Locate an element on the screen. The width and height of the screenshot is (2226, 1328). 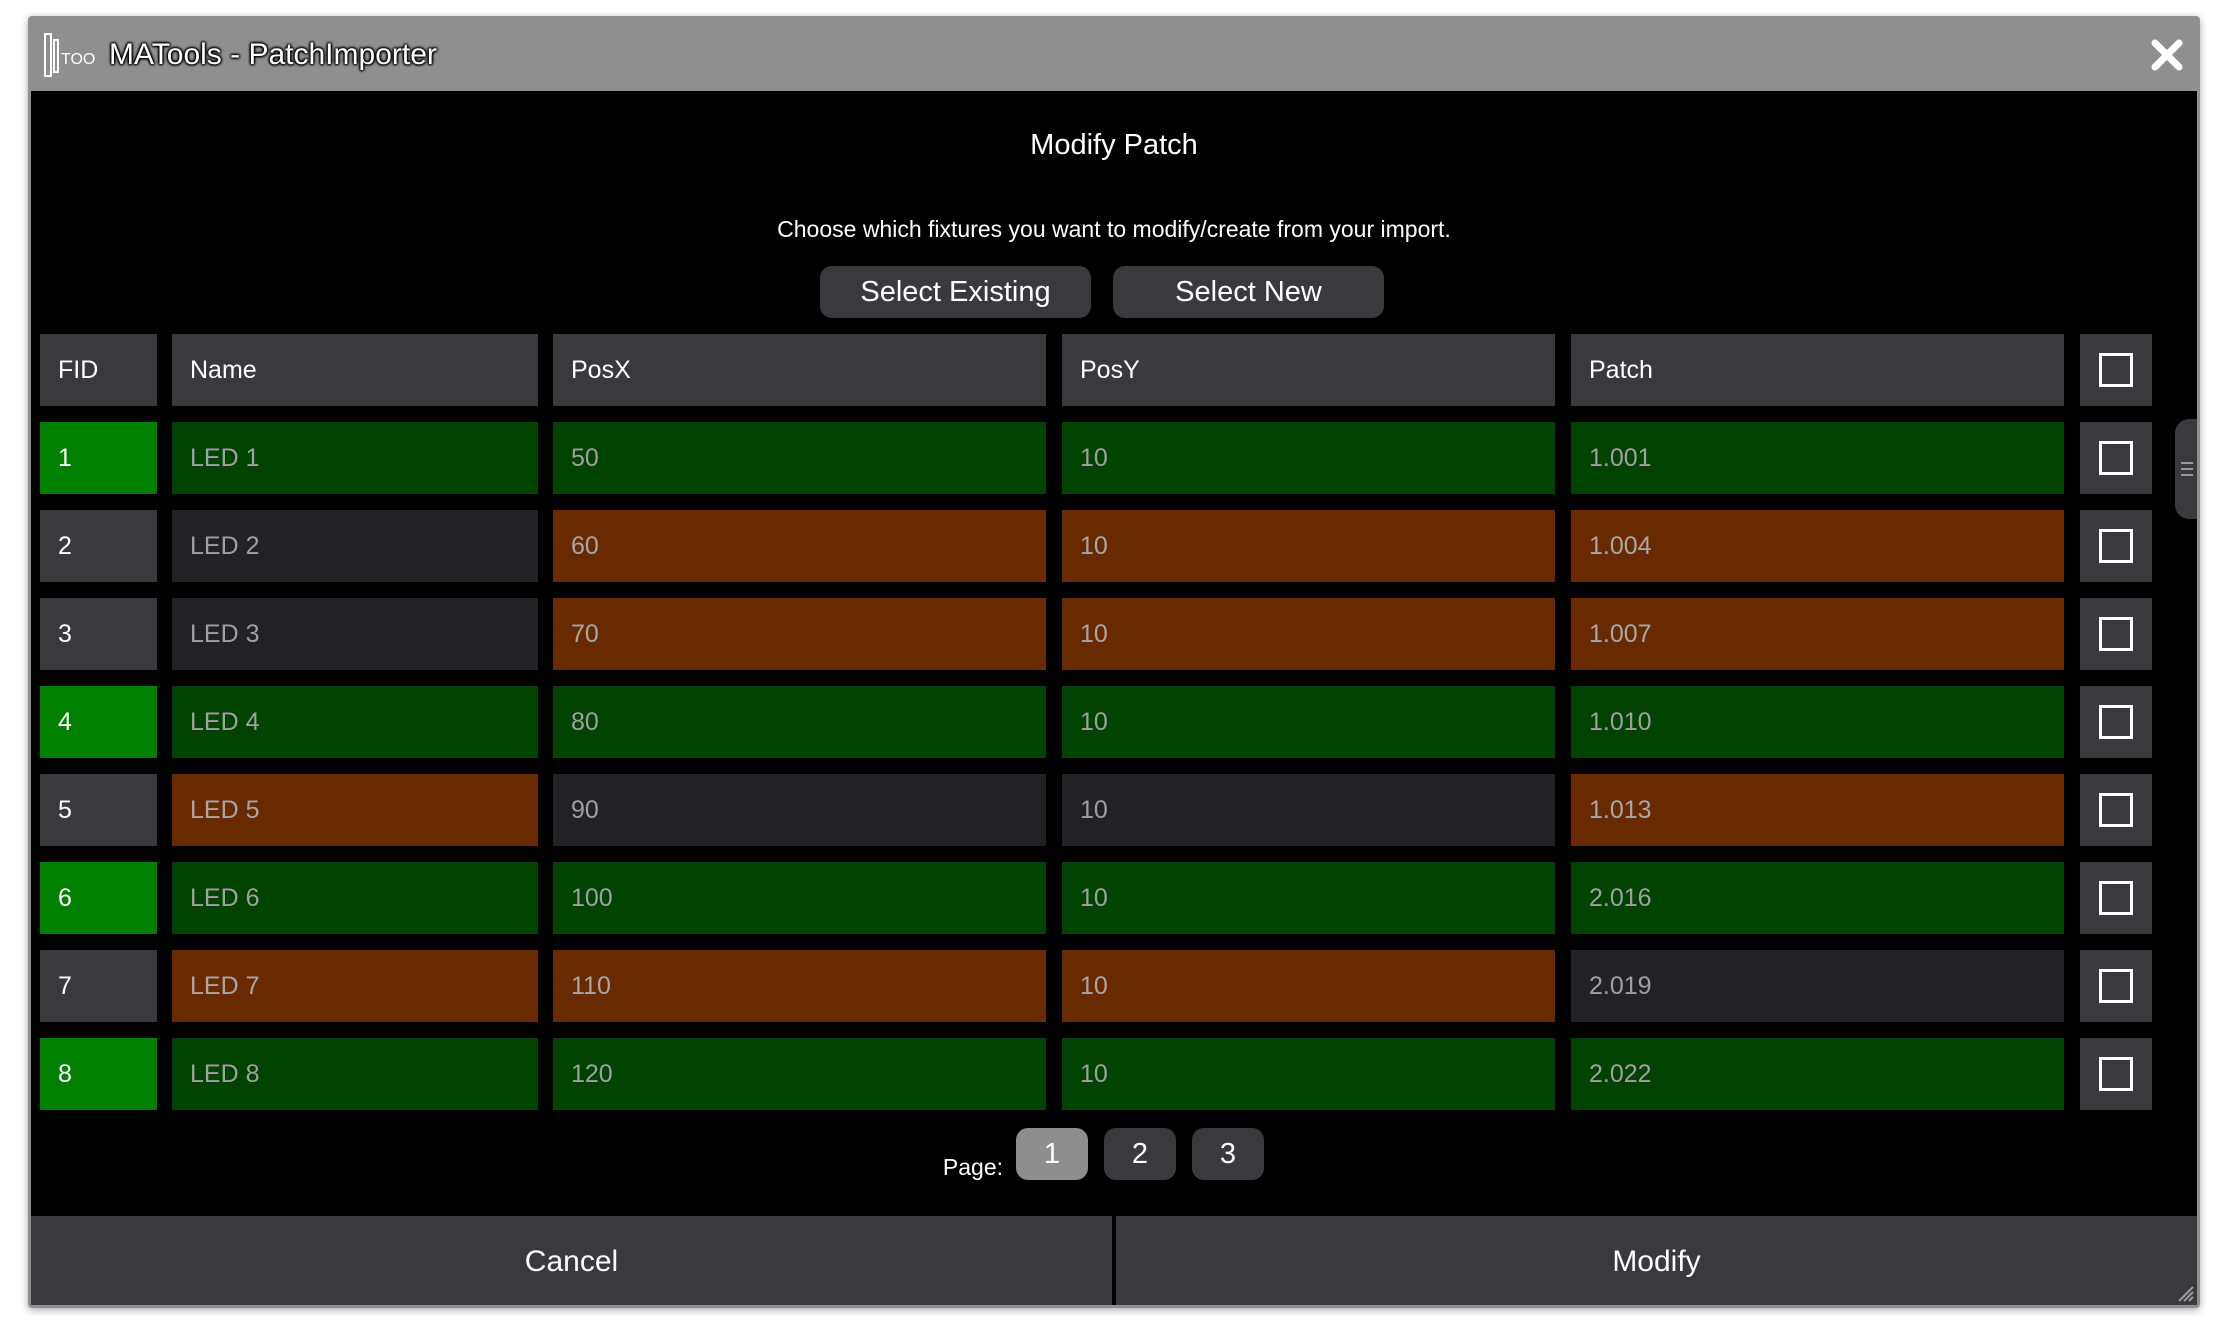
title-bar: TOOLS MATools - PatchImporter is located at coordinates (1114, 55).